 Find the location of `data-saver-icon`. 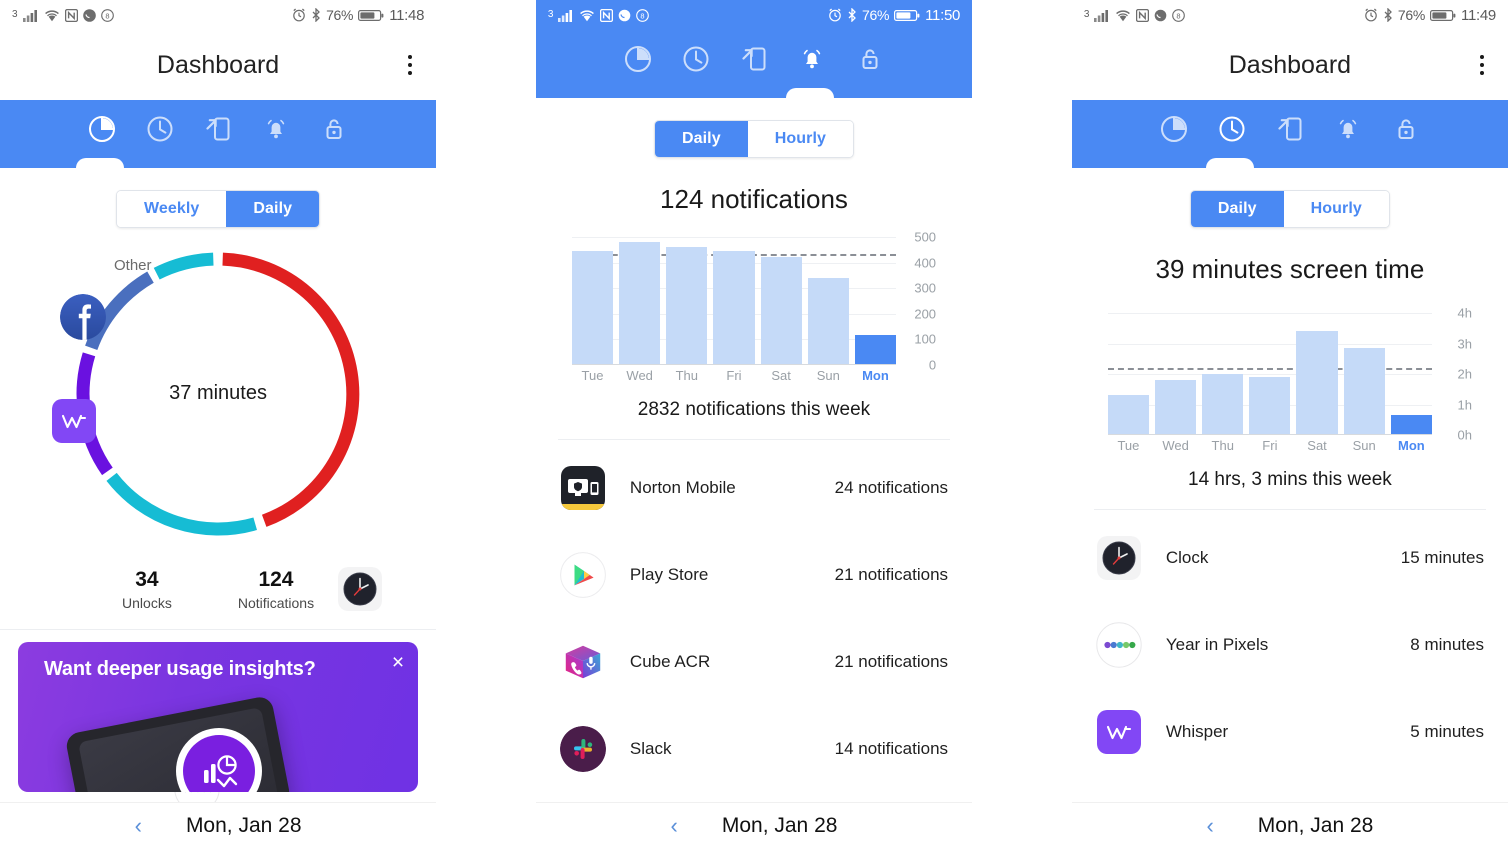

data-saver-icon is located at coordinates (89, 15).